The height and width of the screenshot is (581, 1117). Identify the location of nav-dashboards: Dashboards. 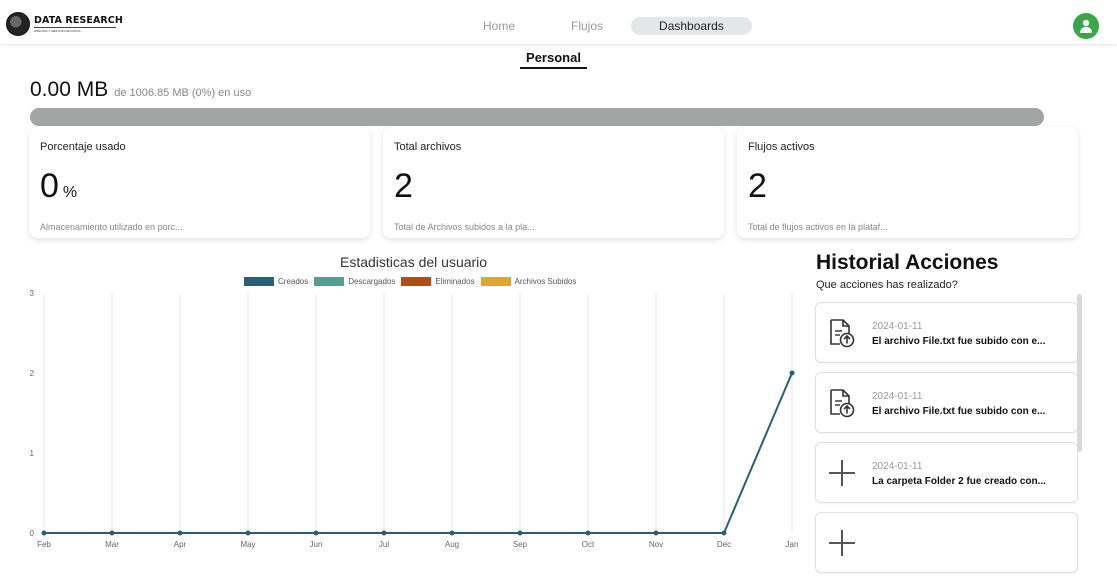
(691, 26).